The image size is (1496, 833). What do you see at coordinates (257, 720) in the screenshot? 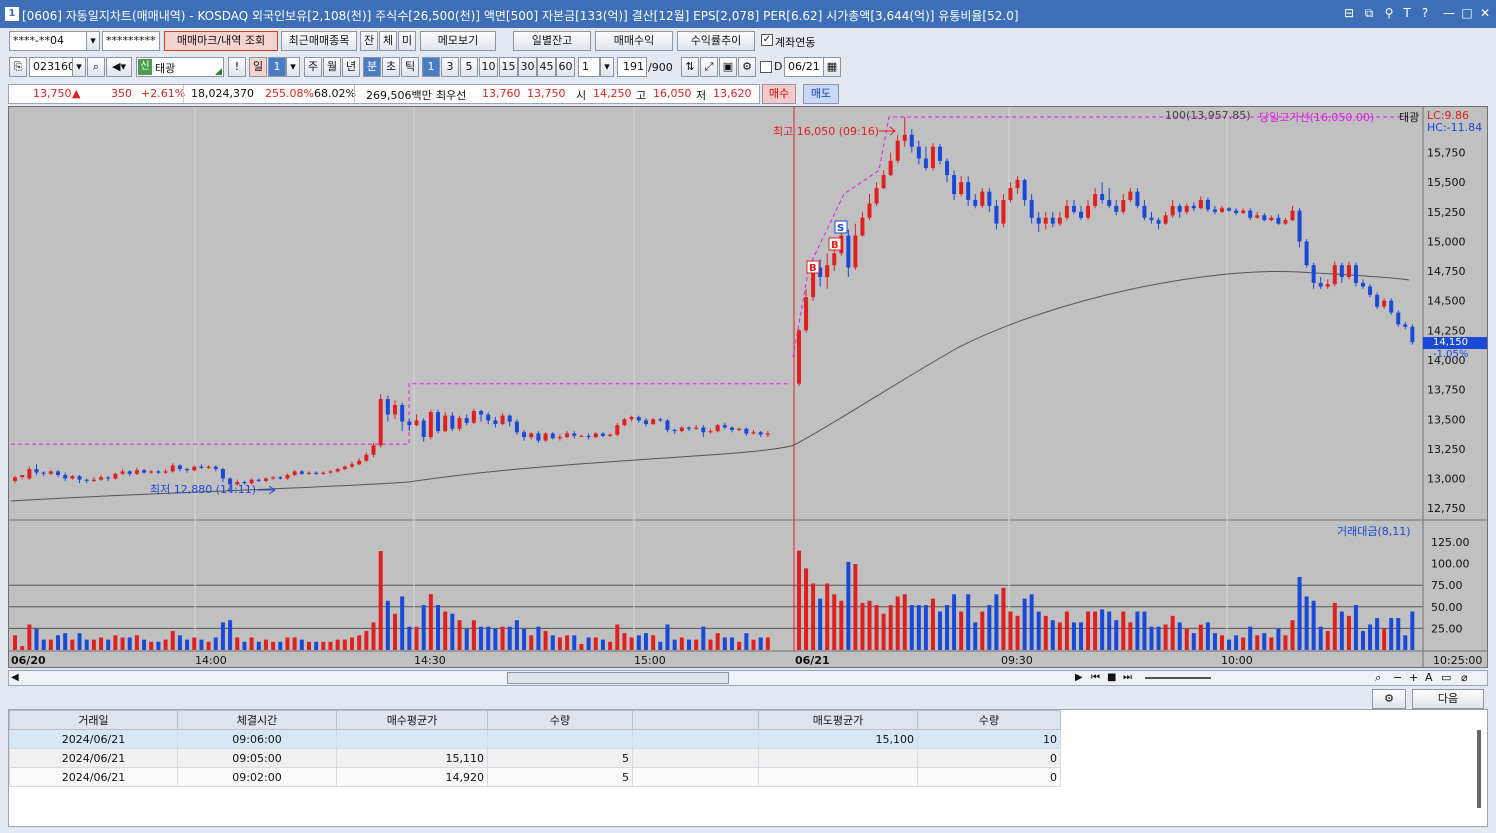
I see `col-header: 체결시간` at bounding box center [257, 720].